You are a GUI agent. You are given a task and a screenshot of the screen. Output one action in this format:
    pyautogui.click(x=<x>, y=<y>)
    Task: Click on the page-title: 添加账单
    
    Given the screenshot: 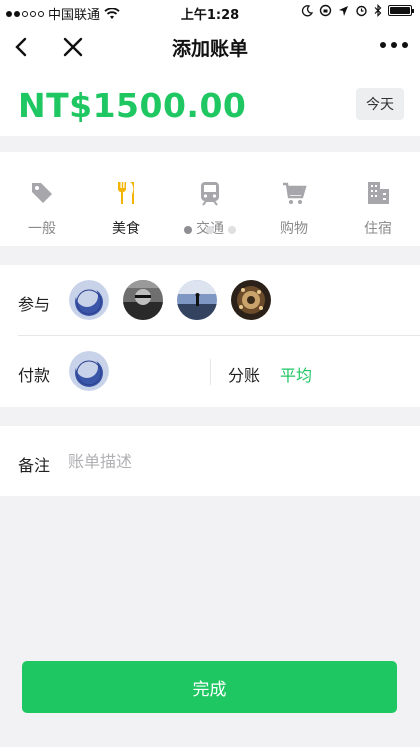 What is the action you would take?
    pyautogui.click(x=209, y=48)
    